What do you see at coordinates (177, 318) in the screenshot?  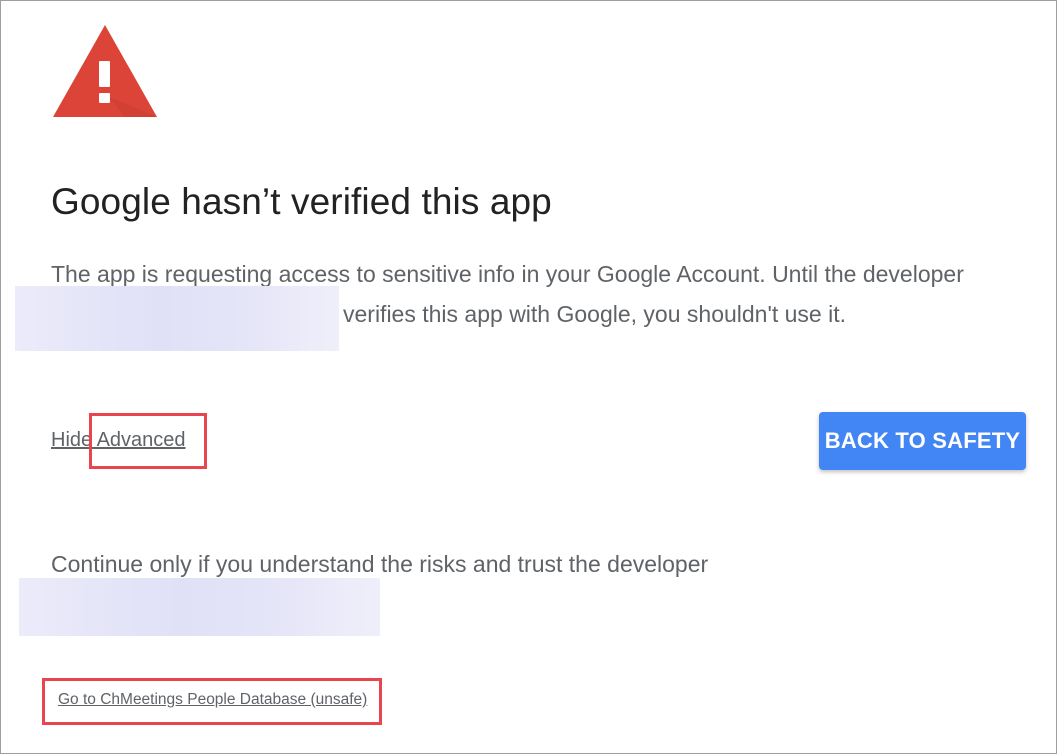 I see `redacted-developer-name` at bounding box center [177, 318].